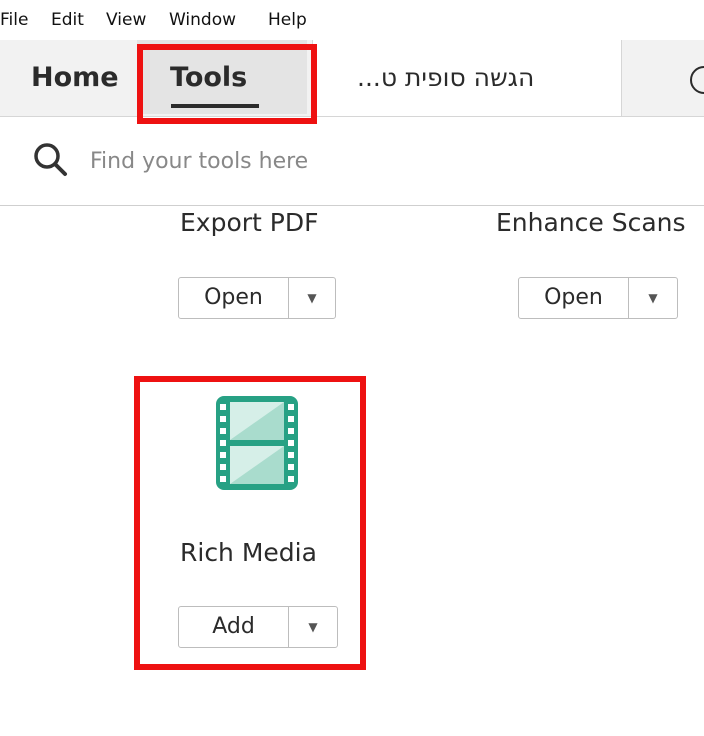 The image size is (704, 736). Describe the element at coordinates (591, 222) in the screenshot. I see `tool-name-enhance-scans: Enhance Scans` at that location.